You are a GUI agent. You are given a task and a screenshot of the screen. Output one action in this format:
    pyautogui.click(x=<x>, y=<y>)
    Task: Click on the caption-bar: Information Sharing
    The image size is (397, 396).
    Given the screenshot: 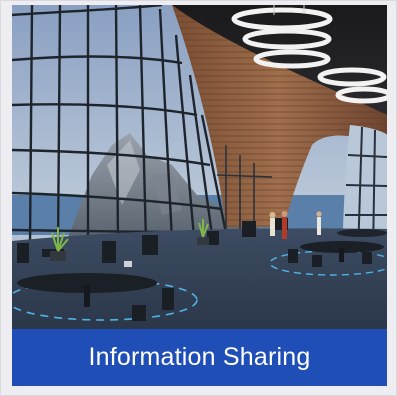 What is the action you would take?
    pyautogui.click(x=199, y=357)
    